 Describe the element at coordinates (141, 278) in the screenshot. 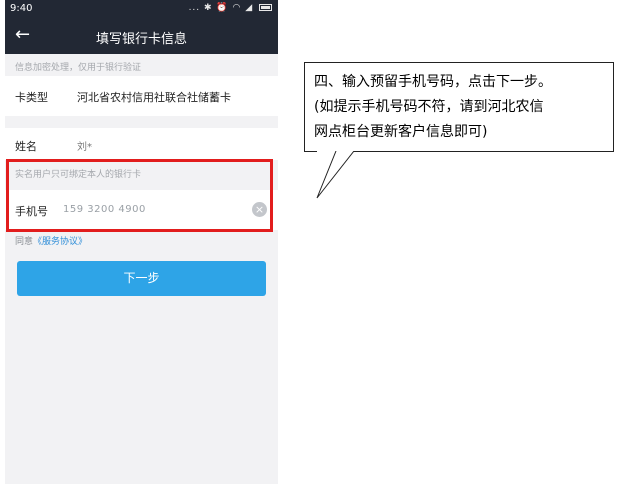

I see `next-step-button: 下一步` at that location.